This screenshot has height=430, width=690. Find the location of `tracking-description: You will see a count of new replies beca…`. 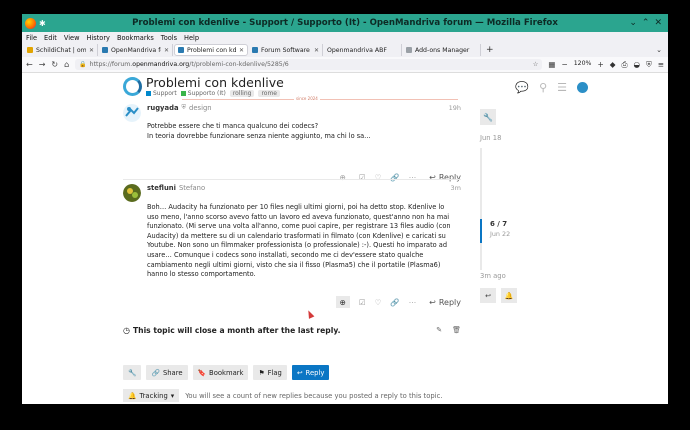

tracking-description: You will see a count of new replies beca… is located at coordinates (314, 395).